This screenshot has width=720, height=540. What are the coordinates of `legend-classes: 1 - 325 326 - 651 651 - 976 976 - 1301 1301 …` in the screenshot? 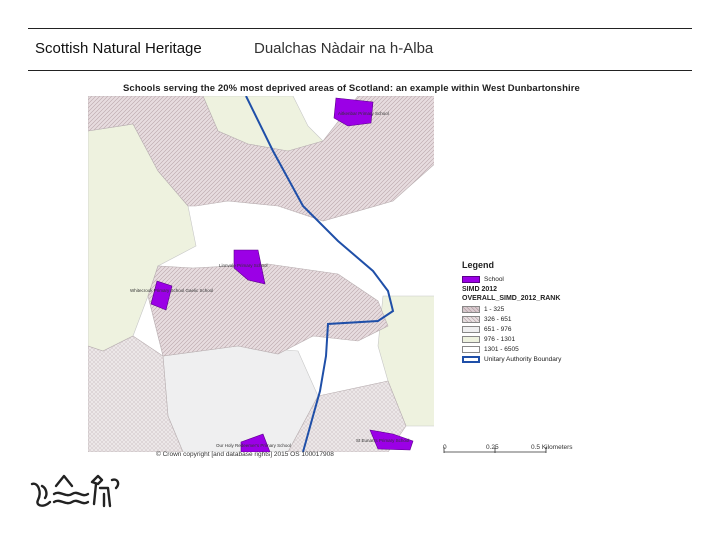 It's located at (511, 329).